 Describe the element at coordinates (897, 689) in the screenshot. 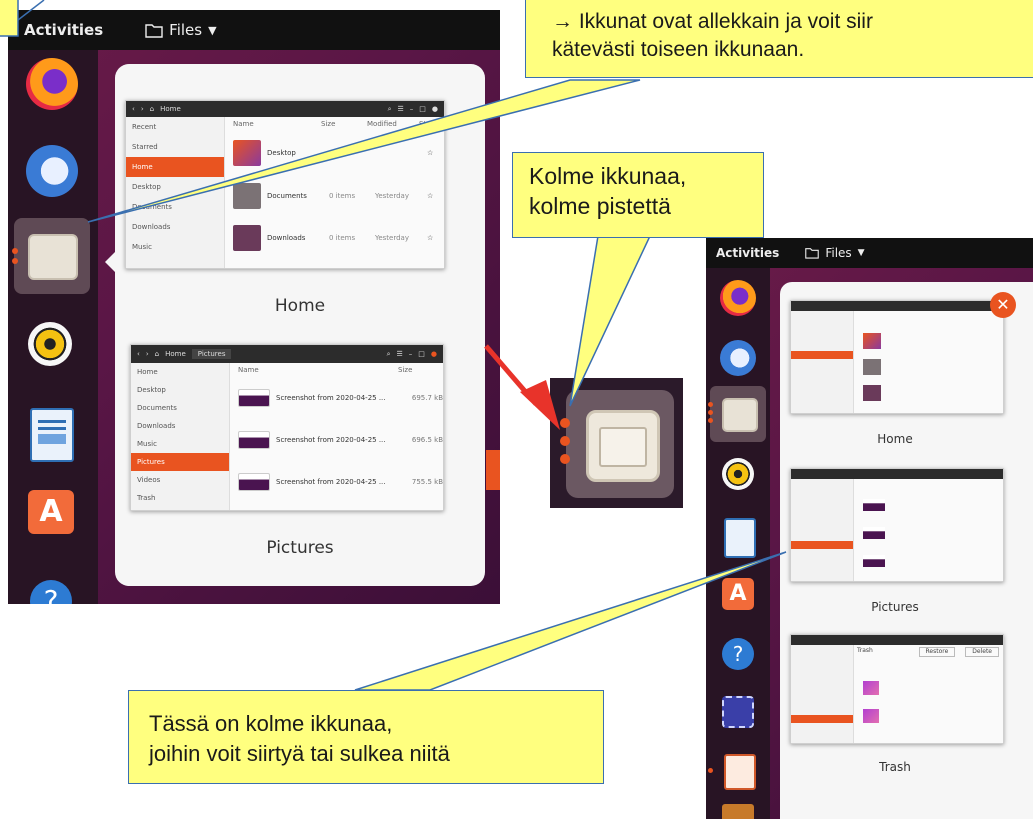

I see `window-thumbnail-trash: Trash Restore Delete` at that location.